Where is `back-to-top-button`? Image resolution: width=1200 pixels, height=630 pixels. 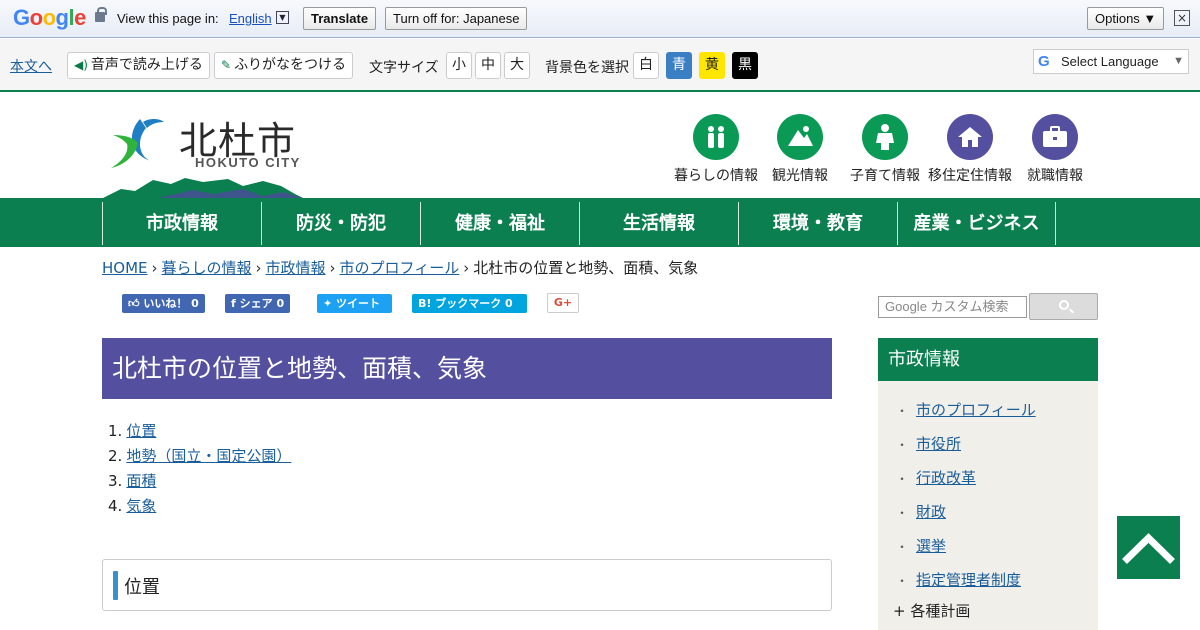 back-to-top-button is located at coordinates (1148, 547).